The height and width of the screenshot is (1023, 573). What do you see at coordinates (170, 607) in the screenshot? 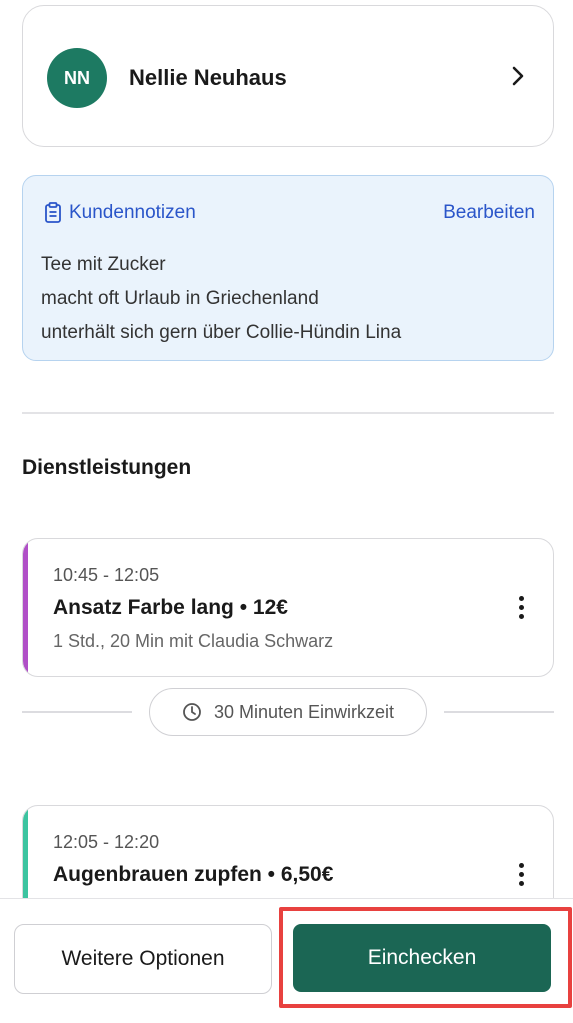
I see `service-title: Ansatz Farbe lang • 12€` at bounding box center [170, 607].